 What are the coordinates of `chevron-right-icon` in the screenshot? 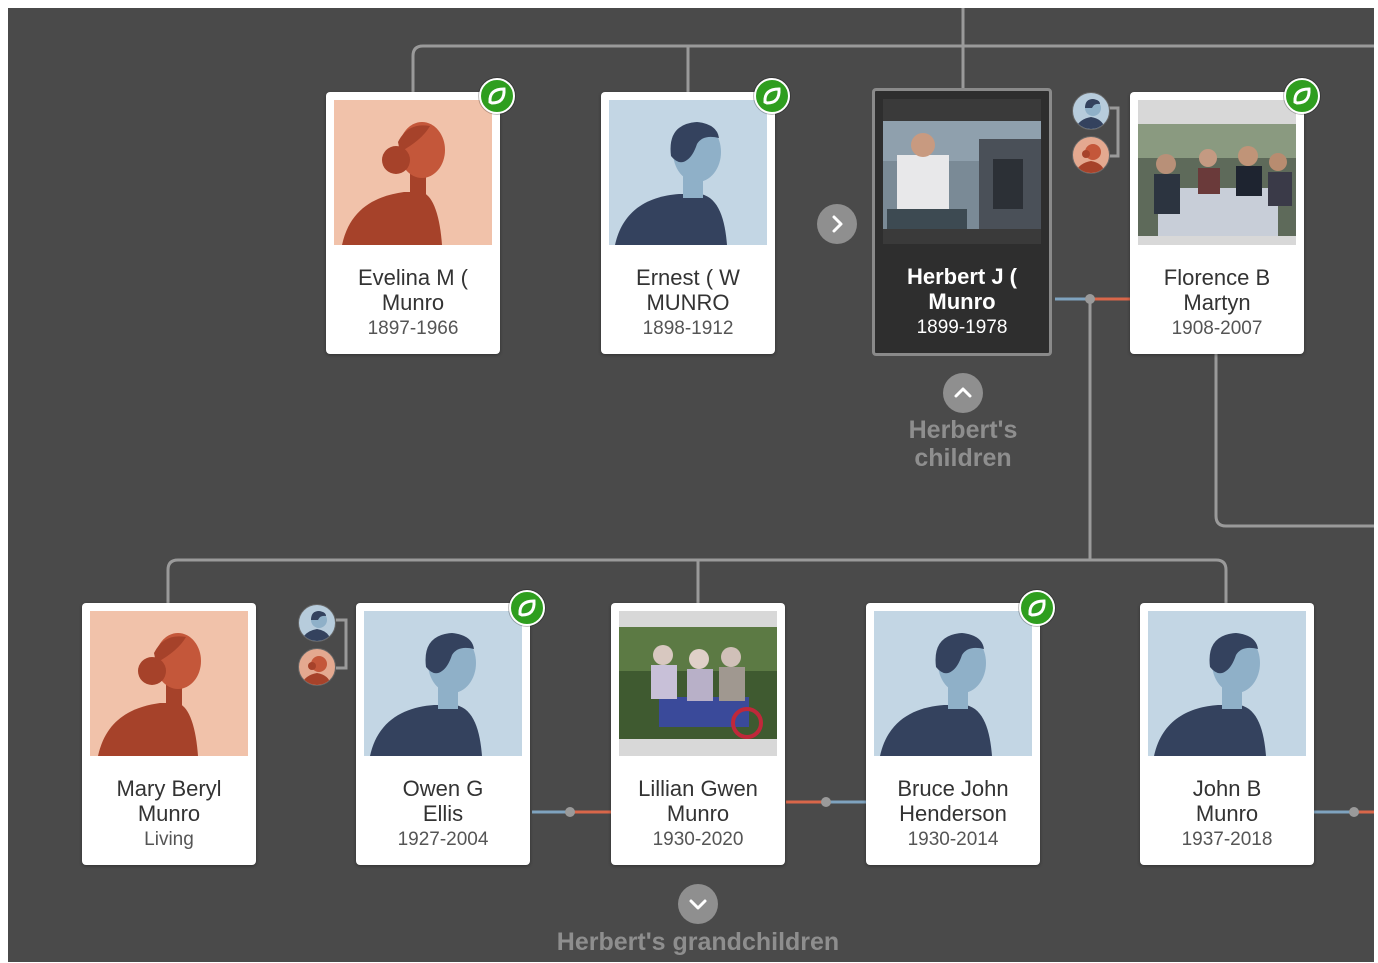 It's located at (837, 224).